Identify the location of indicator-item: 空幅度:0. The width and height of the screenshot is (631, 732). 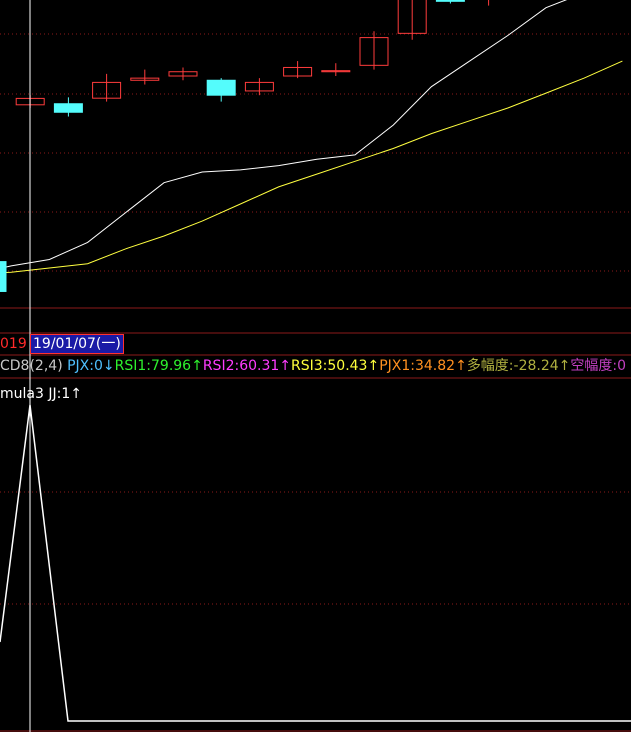
(598, 366).